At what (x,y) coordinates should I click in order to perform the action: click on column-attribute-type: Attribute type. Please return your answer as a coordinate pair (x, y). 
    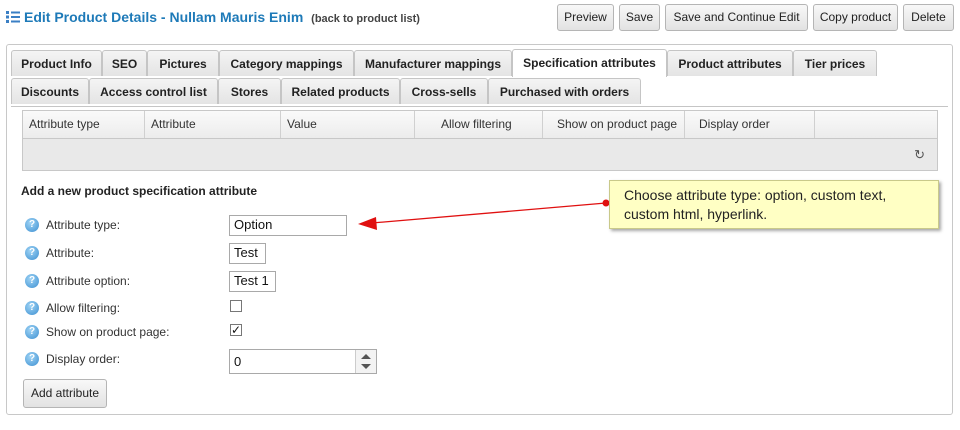
    Looking at the image, I should click on (84, 124).